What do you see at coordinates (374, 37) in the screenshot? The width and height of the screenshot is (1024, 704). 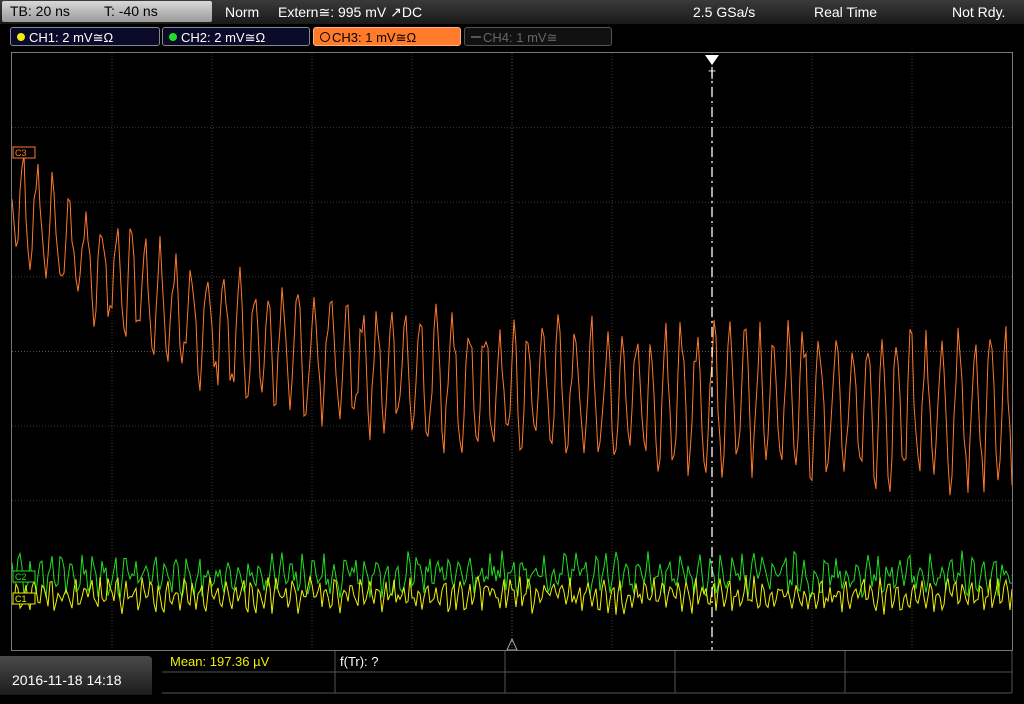 I see `channel-3-label: CH3: 1 mV≅Ω` at bounding box center [374, 37].